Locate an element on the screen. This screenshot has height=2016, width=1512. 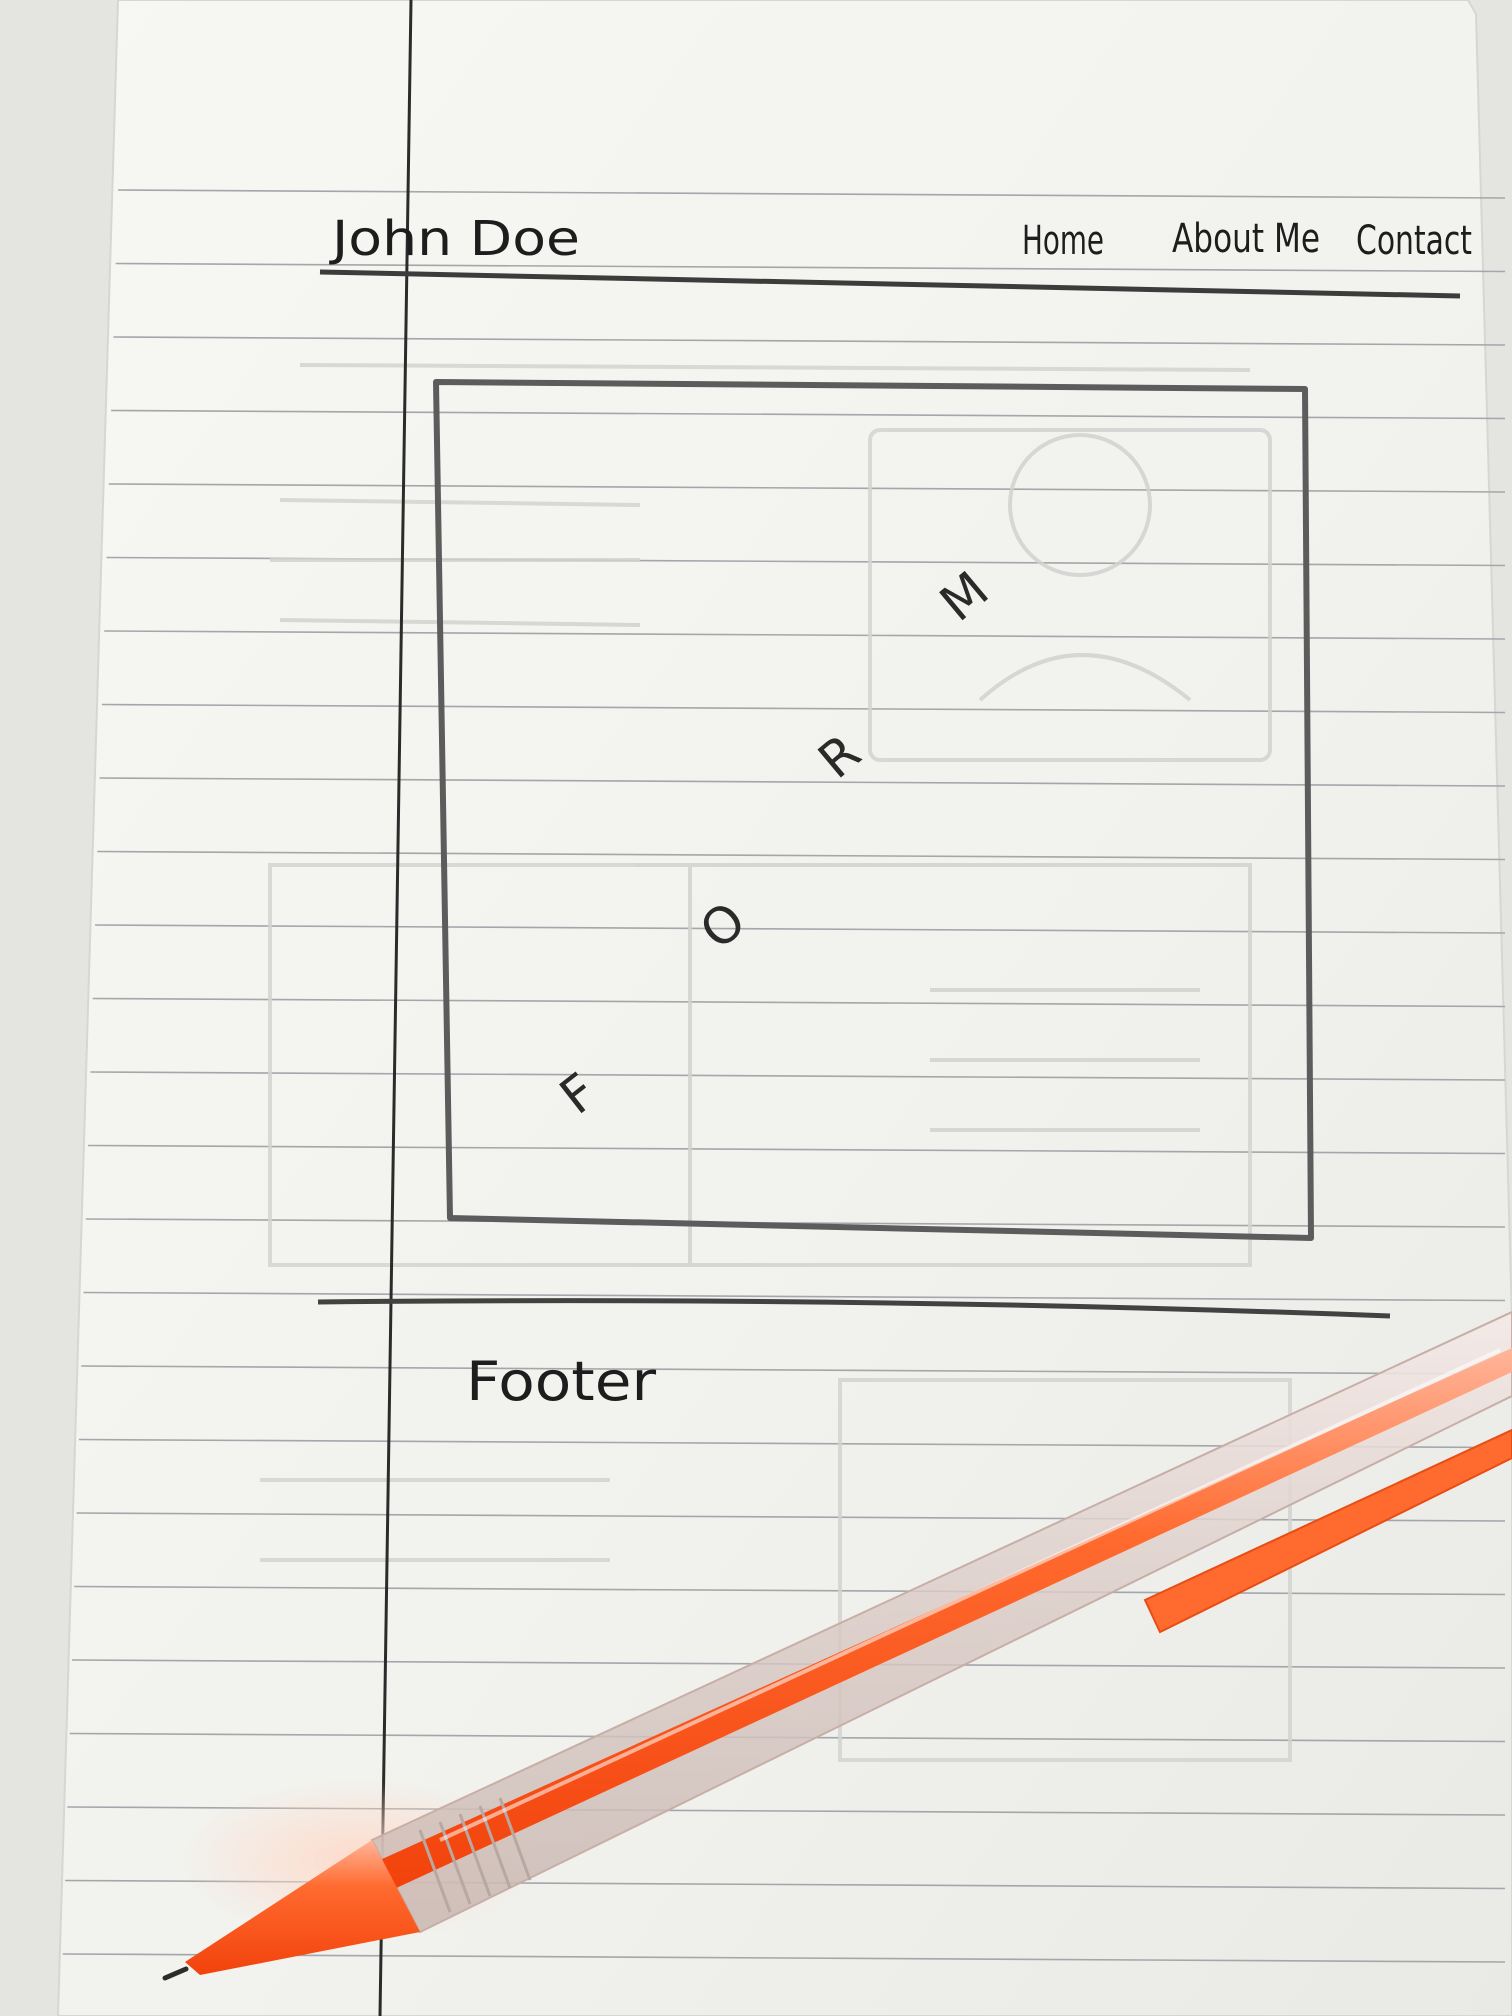
site-title: John Doe is located at coordinates (454, 239).